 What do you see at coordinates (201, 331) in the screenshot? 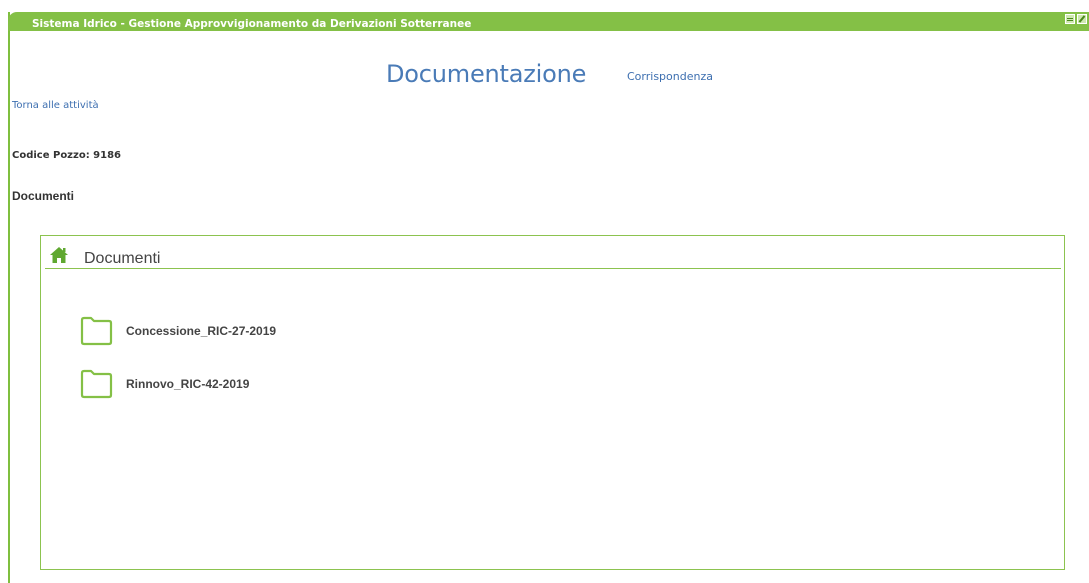
I see `folder-label: Concessione_RIC-27-2019` at bounding box center [201, 331].